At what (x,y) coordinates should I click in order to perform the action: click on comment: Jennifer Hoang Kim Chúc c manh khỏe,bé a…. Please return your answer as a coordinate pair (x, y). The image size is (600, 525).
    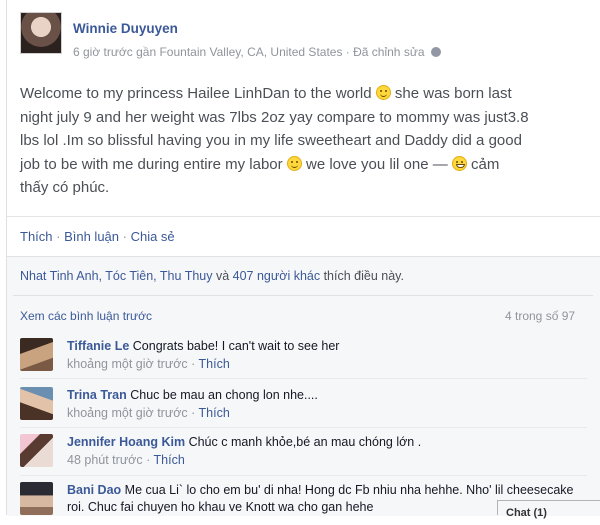
    Looking at the image, I should click on (305, 451).